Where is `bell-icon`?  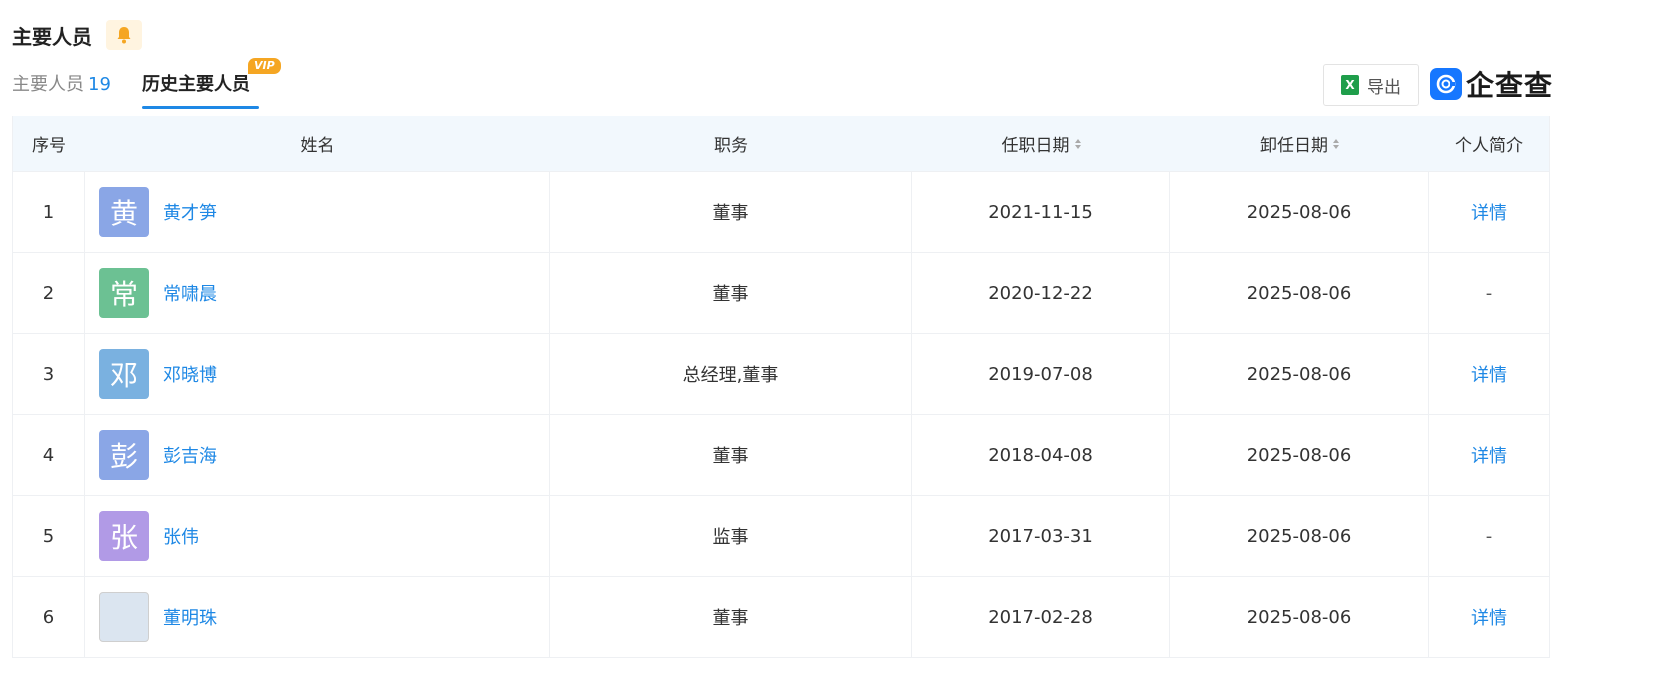
bell-icon is located at coordinates (124, 35).